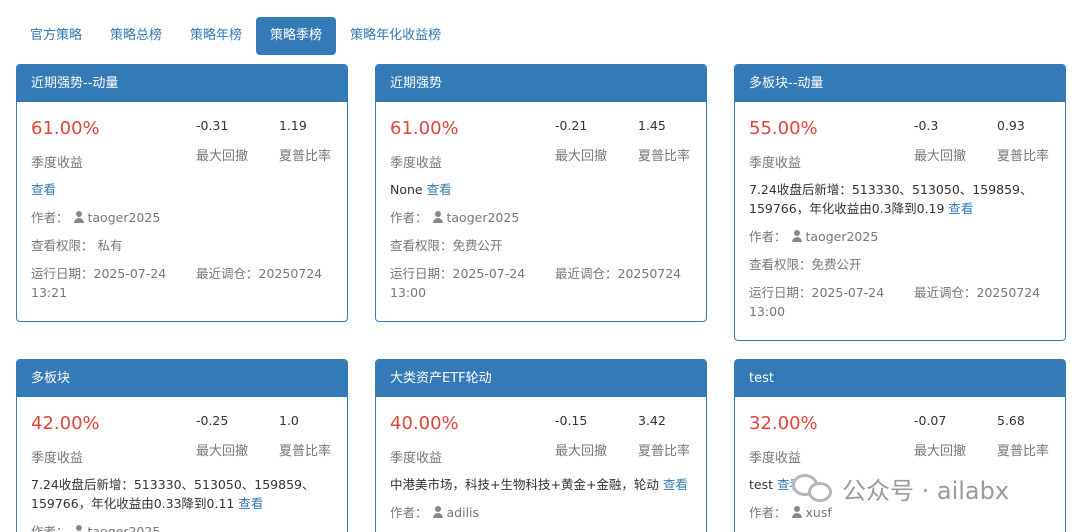 This screenshot has height=532, width=1080. Describe the element at coordinates (110, 245) in the screenshot. I see `permission-value: 私有` at that location.